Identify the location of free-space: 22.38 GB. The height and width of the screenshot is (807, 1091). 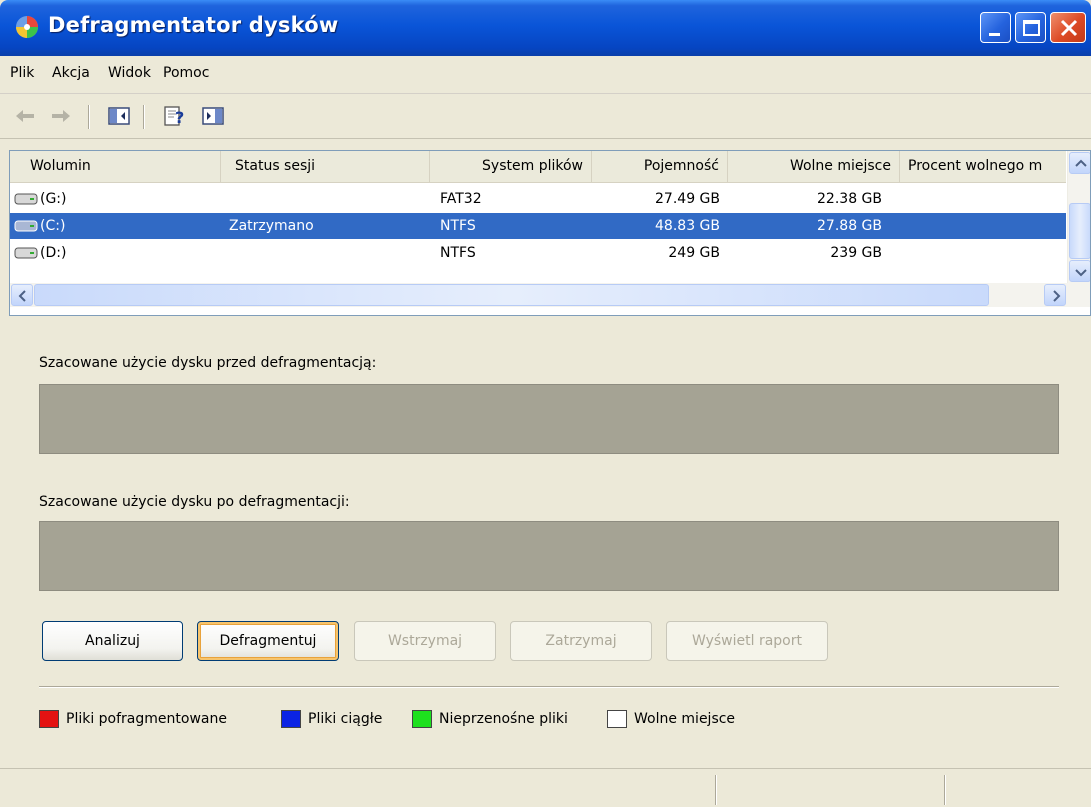
(849, 199).